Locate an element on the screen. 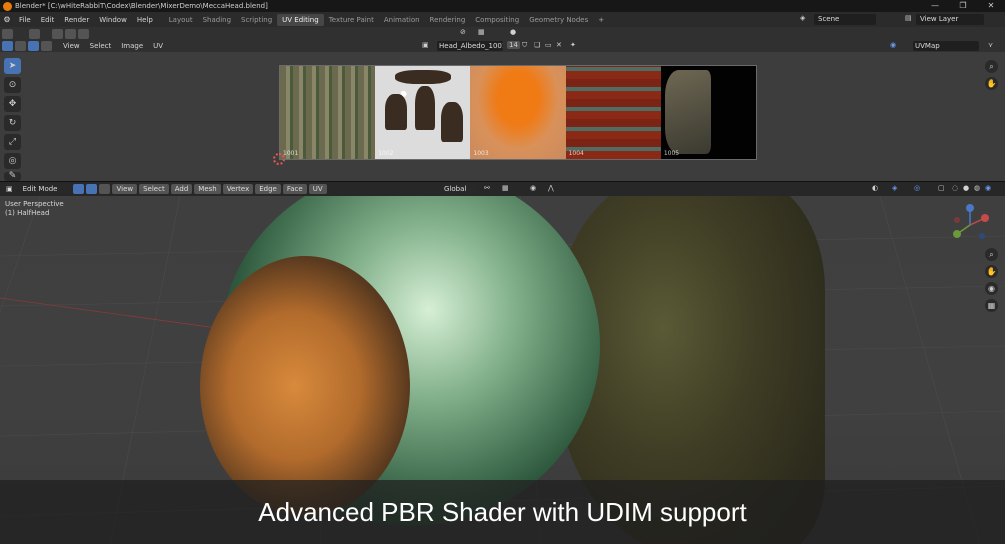 The width and height of the screenshot is (1005, 544). perspective-toggle-icon: ▦ is located at coordinates (991, 305).